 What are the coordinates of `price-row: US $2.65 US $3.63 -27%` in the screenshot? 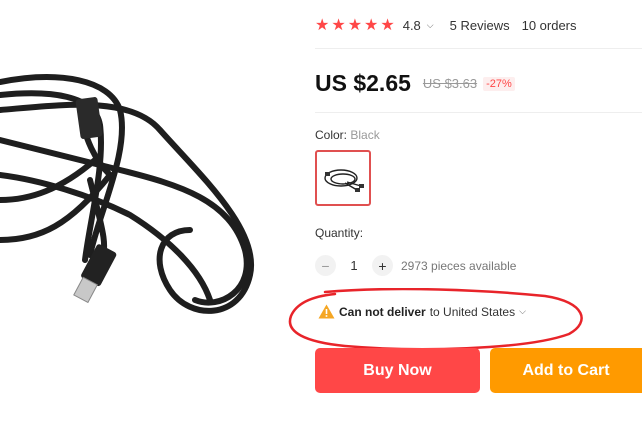 It's located at (415, 83).